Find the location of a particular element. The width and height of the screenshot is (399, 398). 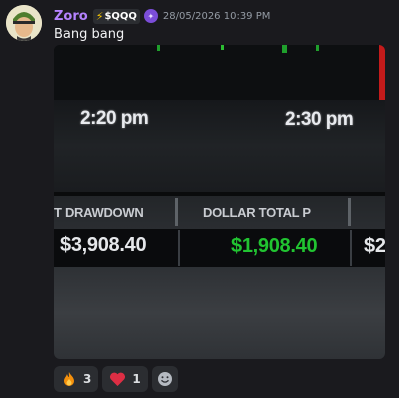

reaction-heart: 1 is located at coordinates (125, 379).